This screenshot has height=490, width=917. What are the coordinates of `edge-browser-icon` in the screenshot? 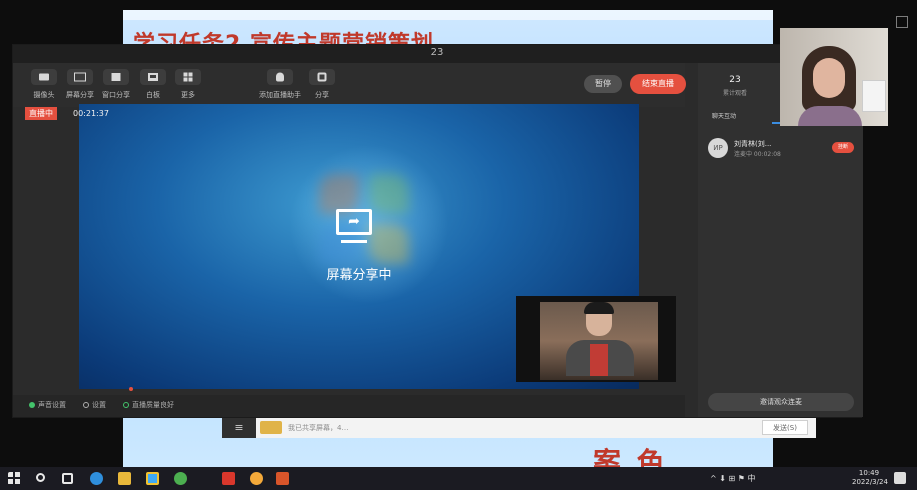 It's located at (96, 478).